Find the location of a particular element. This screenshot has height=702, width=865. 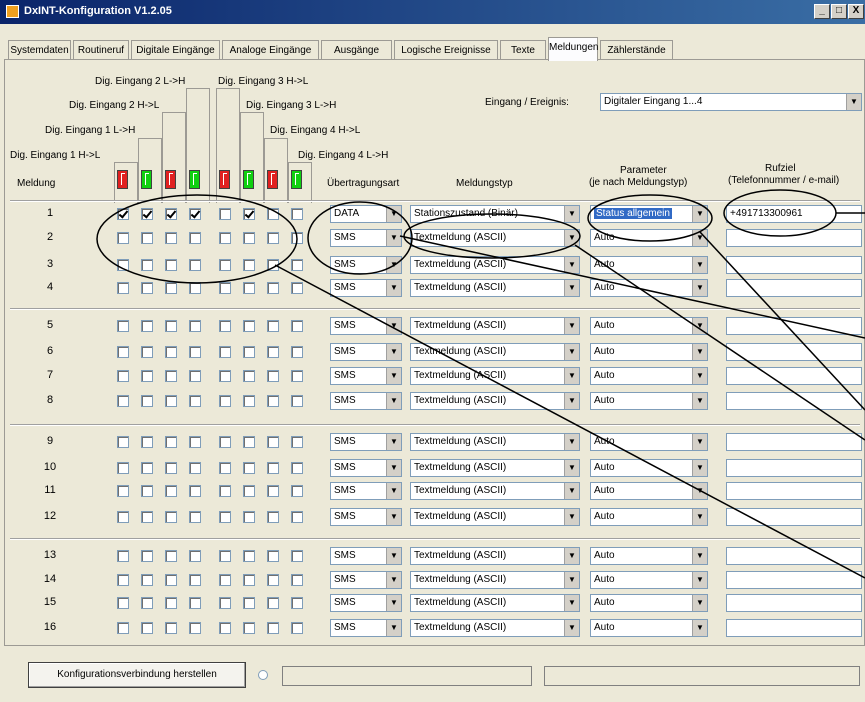

tab-meldungen: Meldungen is located at coordinates (573, 49).